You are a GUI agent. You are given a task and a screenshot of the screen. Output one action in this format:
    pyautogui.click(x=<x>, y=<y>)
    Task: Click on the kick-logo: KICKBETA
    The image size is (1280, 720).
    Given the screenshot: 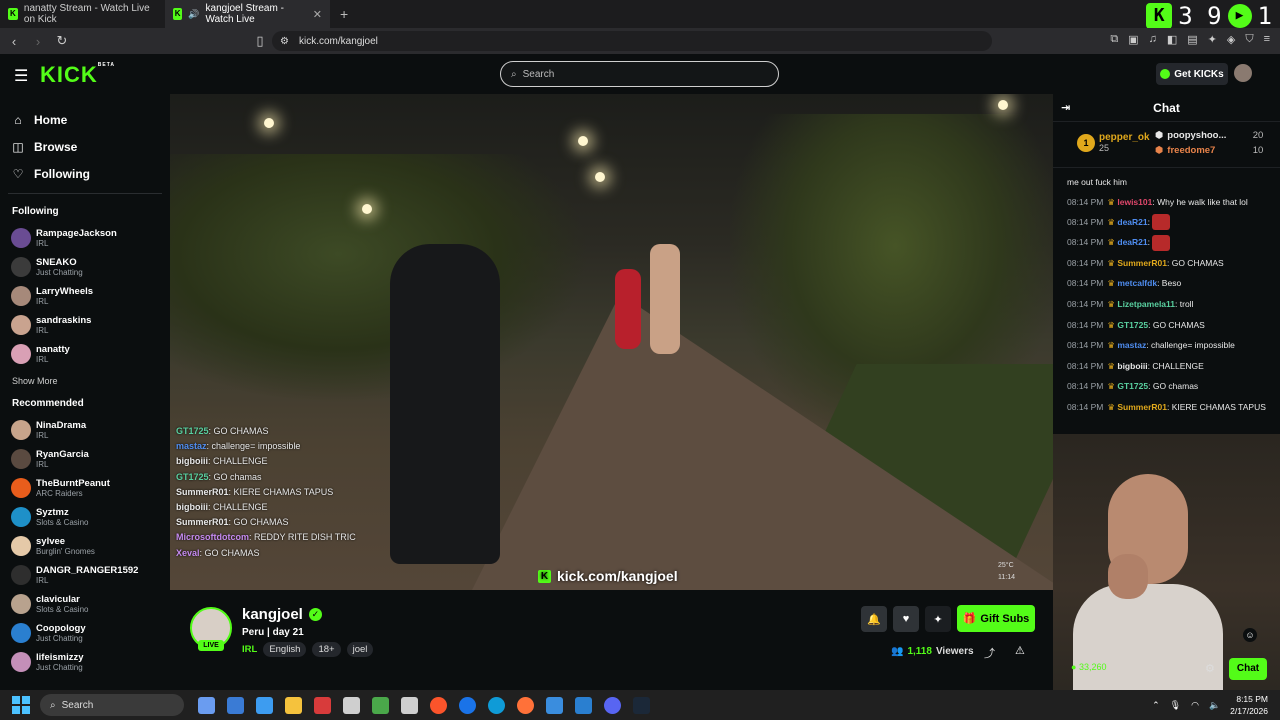 What is the action you would take?
    pyautogui.click(x=77, y=75)
    